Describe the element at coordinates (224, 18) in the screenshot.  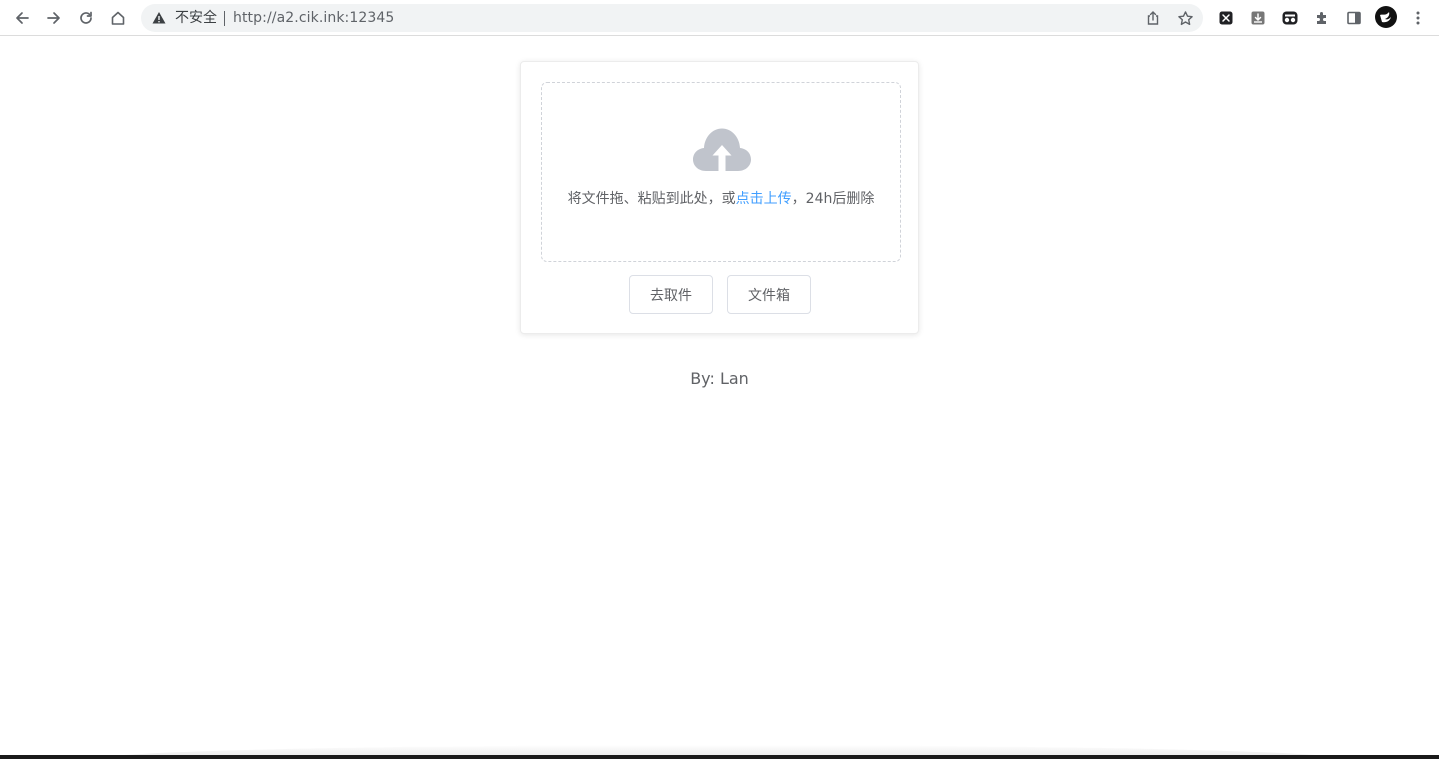
I see `address-separator` at that location.